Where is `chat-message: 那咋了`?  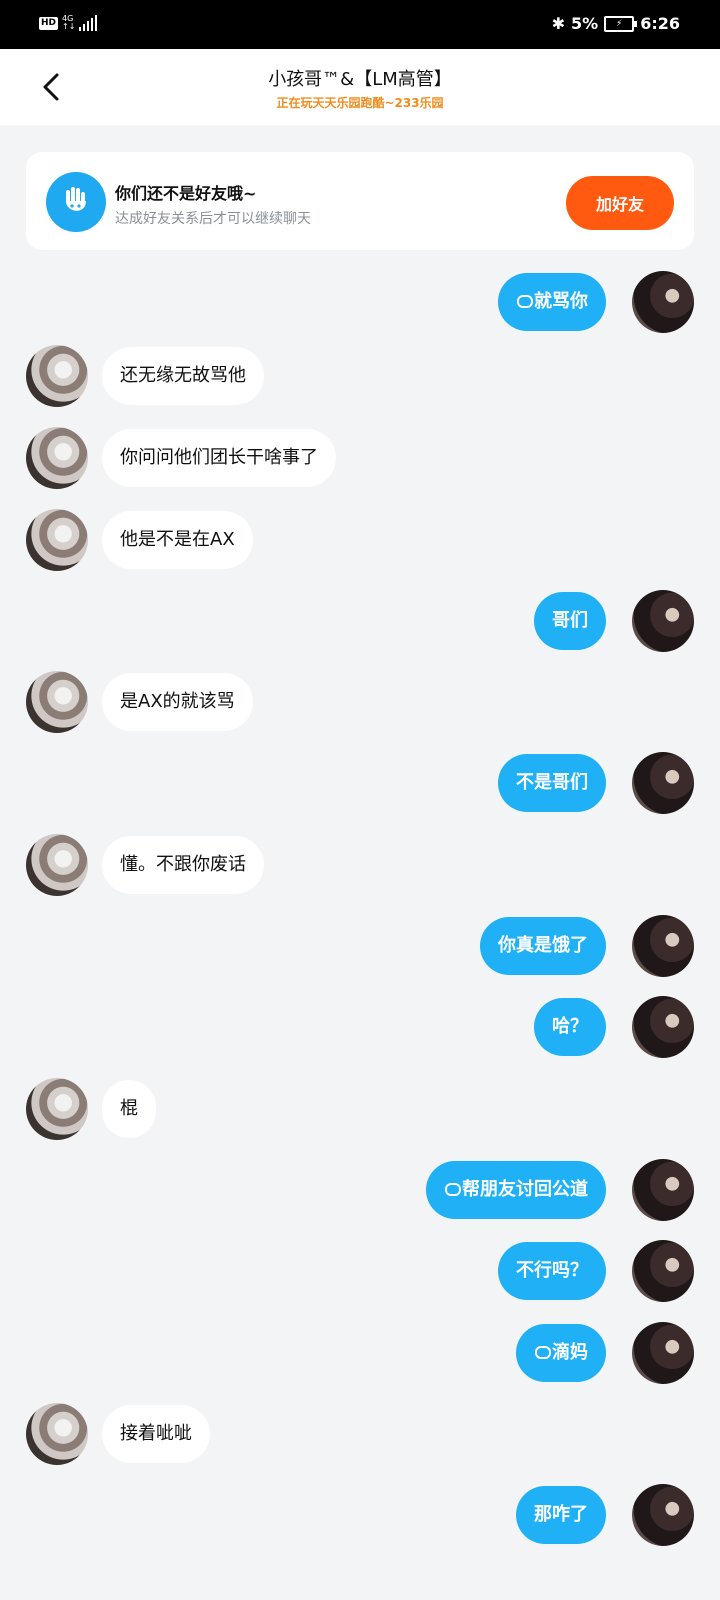
chat-message: 那咋了 is located at coordinates (360, 1515).